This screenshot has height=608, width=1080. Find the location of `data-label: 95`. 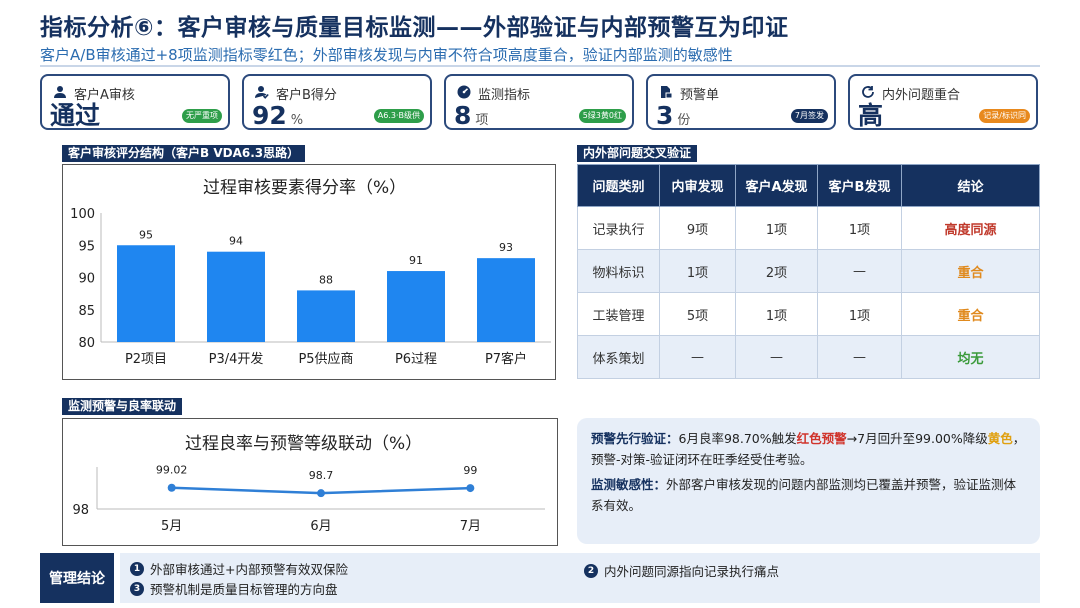

data-label: 95 is located at coordinates (146, 234).